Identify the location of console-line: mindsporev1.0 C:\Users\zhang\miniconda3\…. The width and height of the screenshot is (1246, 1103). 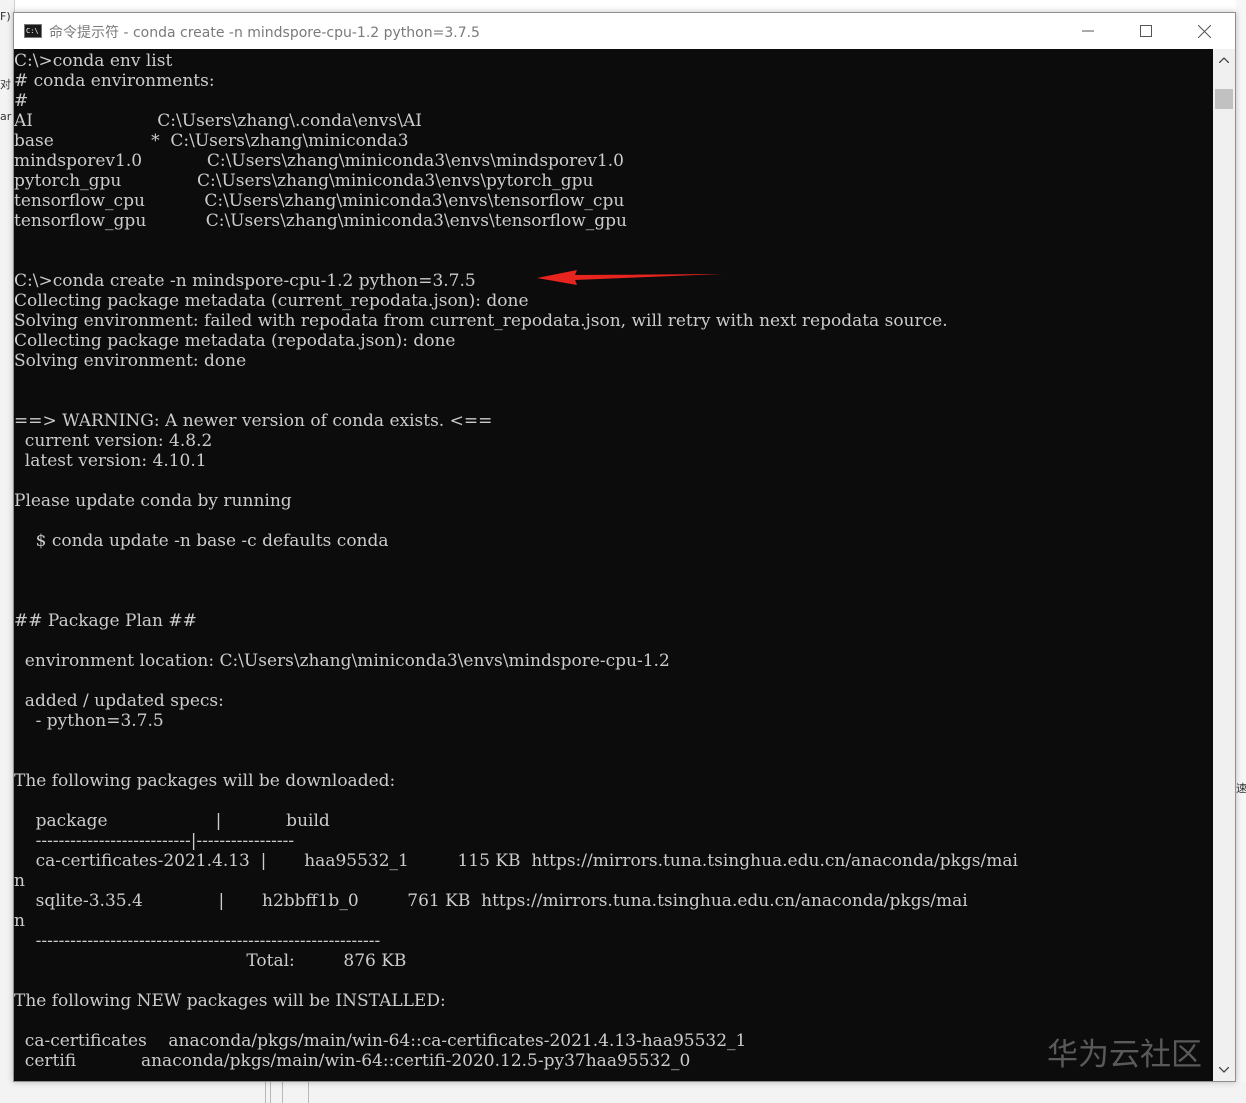
(319, 161).